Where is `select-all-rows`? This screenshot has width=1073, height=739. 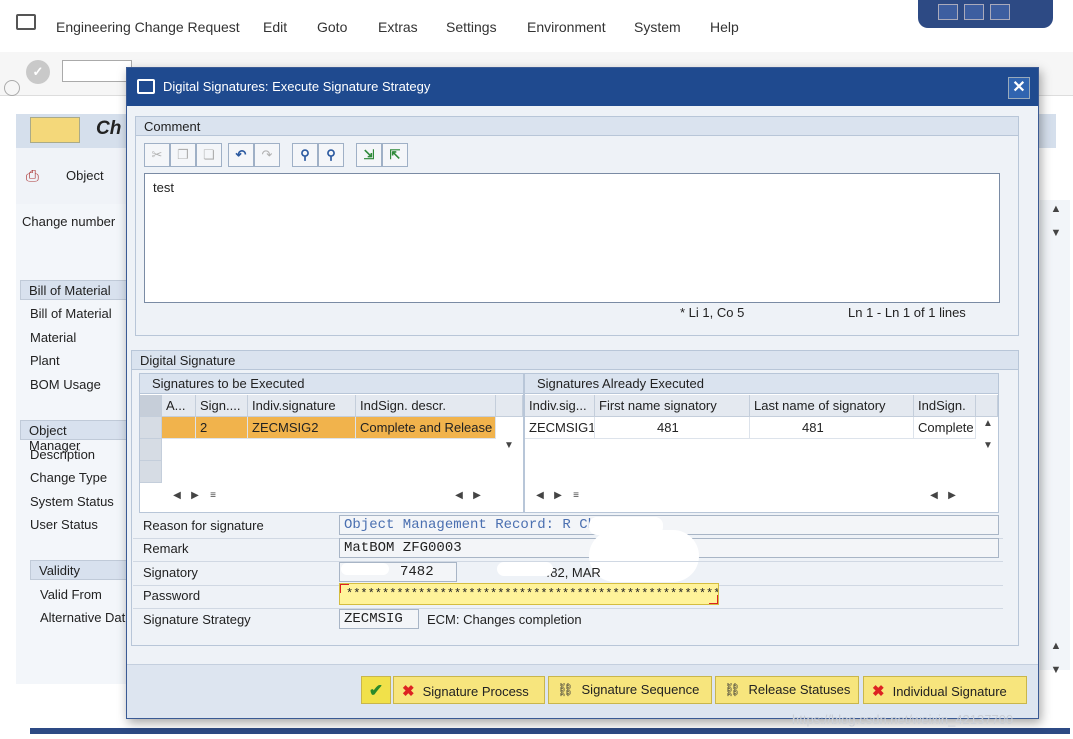 select-all-rows is located at coordinates (151, 406).